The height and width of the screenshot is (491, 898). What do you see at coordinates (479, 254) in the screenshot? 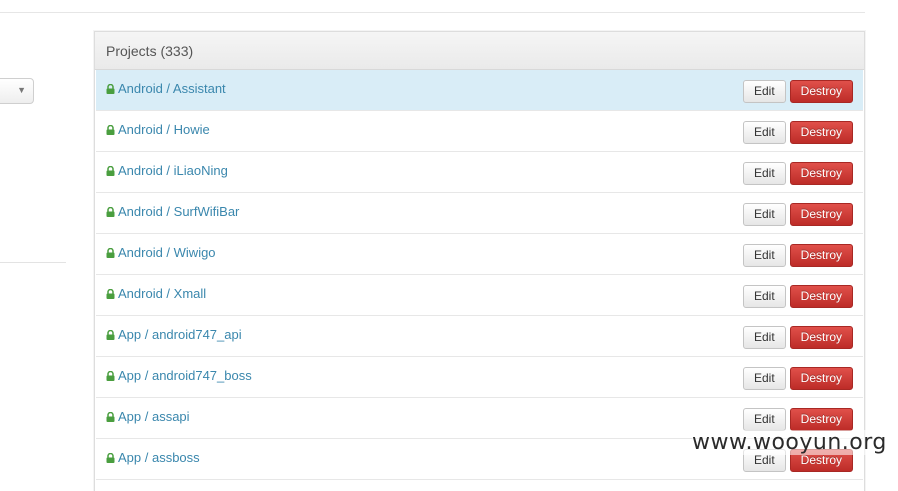
I see `project-row: Android / Wiwigo Edit Destroy` at bounding box center [479, 254].